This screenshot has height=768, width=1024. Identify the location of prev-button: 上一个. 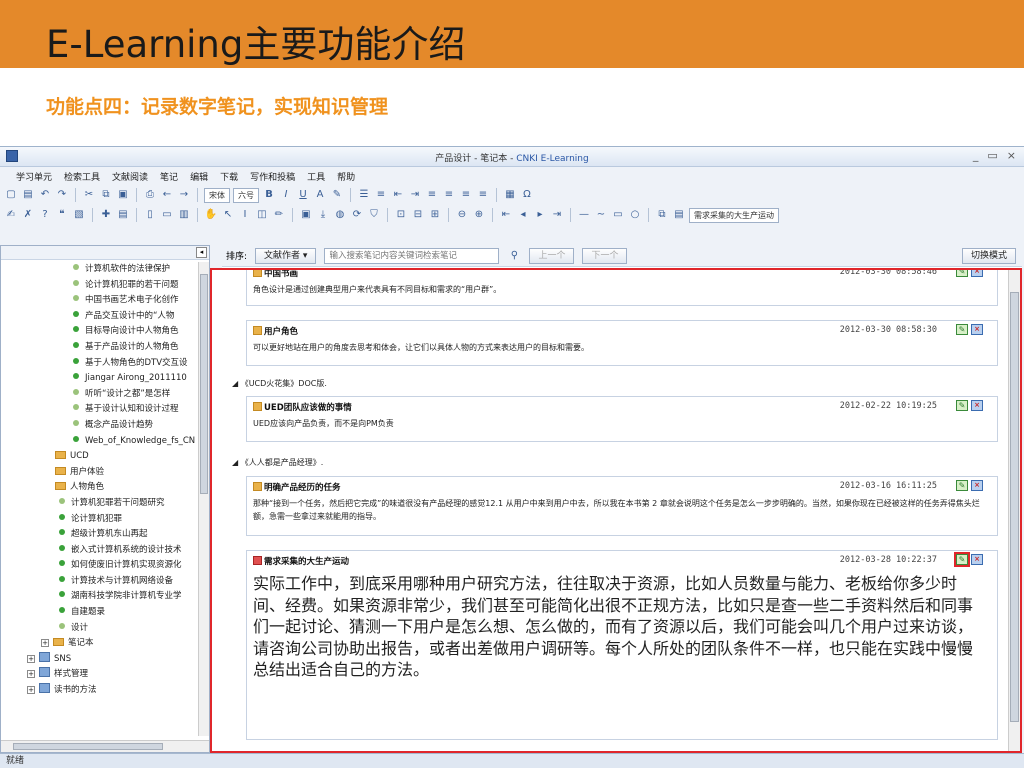
(552, 255).